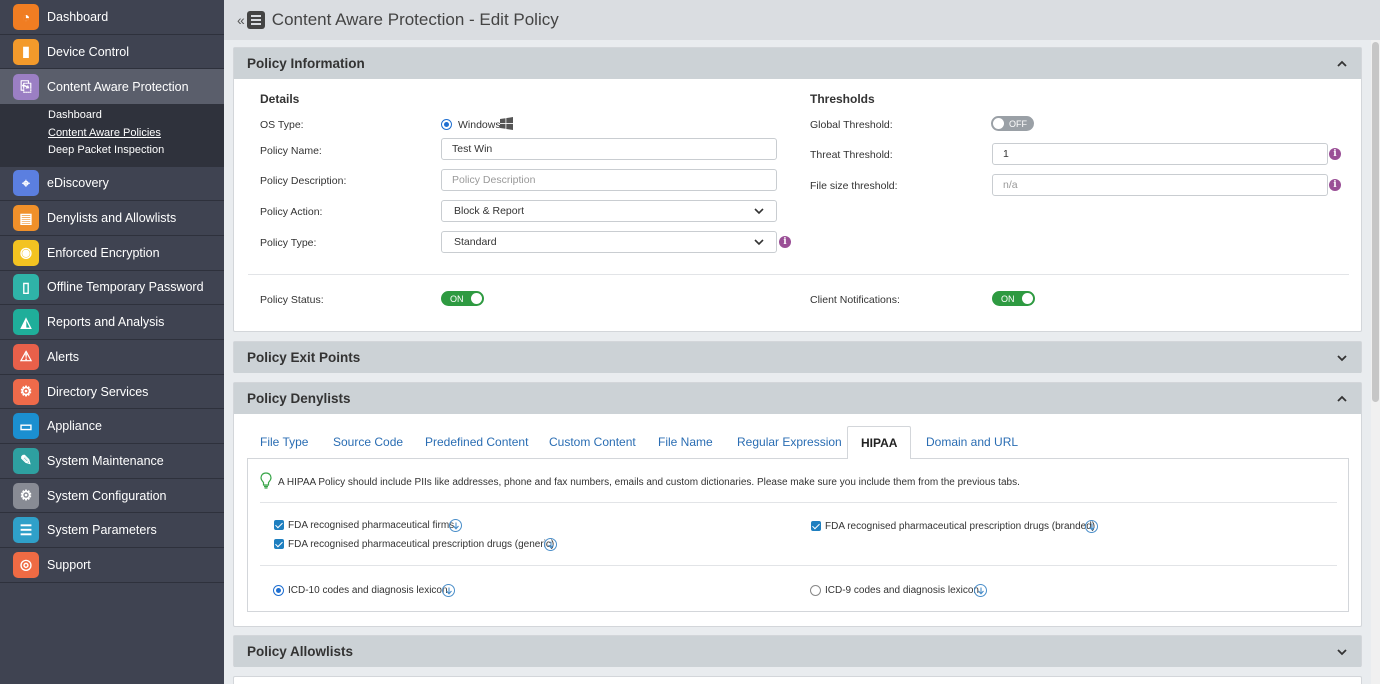  I want to click on radio-icd10, so click(278, 590).